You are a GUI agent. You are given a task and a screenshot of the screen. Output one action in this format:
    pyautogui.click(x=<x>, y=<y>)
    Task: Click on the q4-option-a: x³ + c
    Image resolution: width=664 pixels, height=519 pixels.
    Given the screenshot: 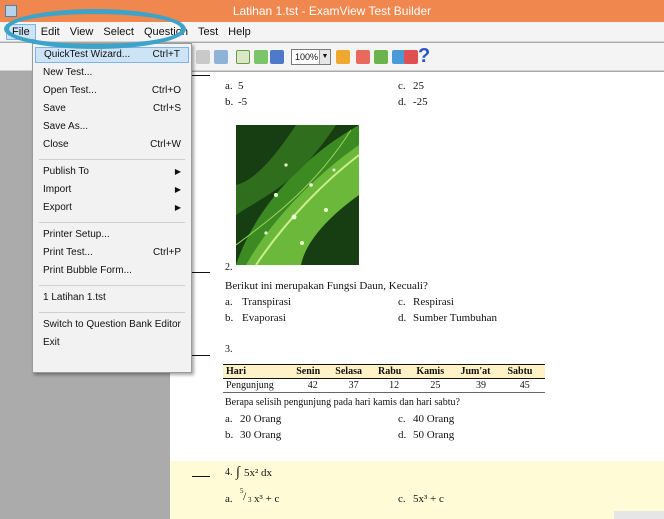 What is the action you would take?
    pyautogui.click(x=267, y=499)
    